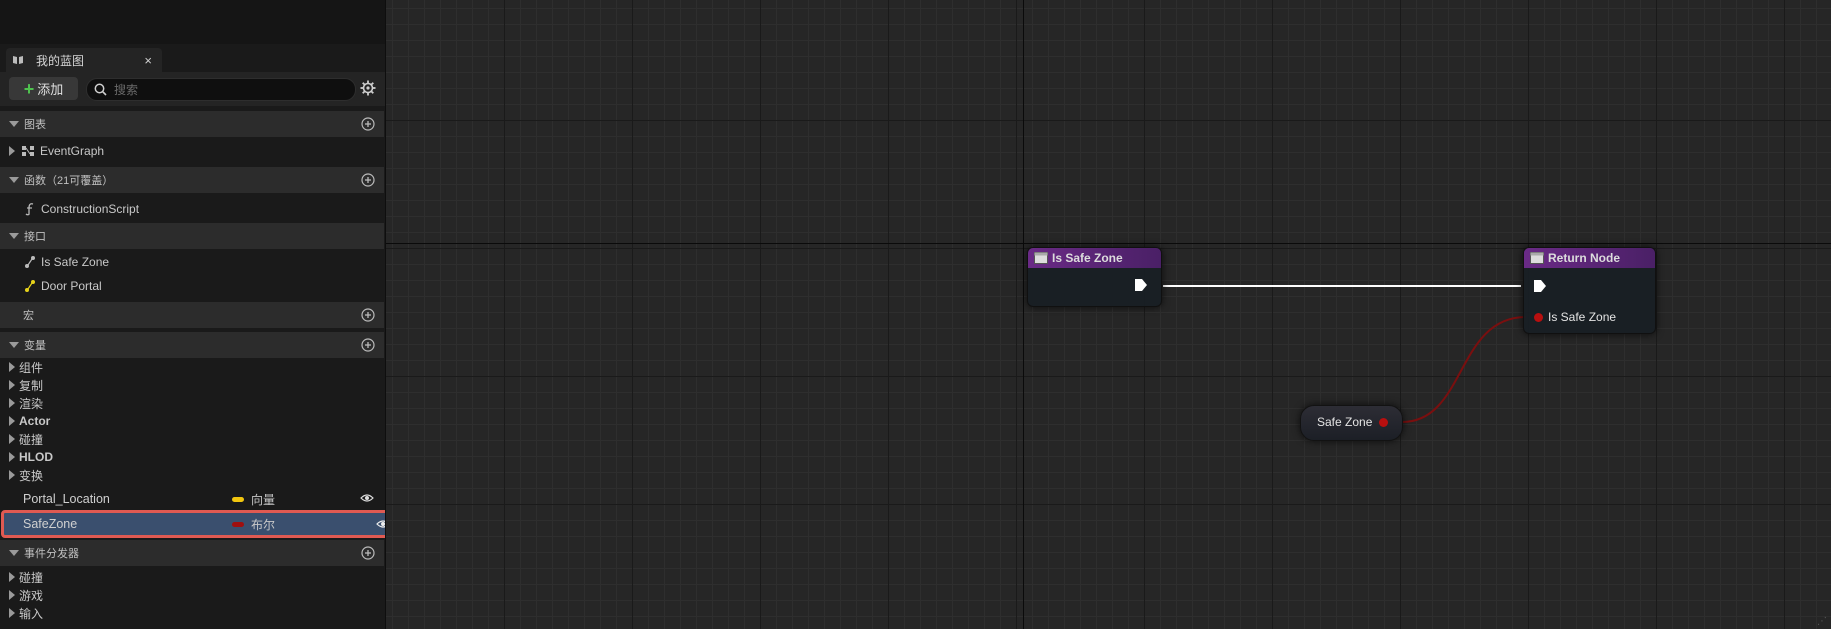  I want to click on add-button: + 添加, so click(43, 88).